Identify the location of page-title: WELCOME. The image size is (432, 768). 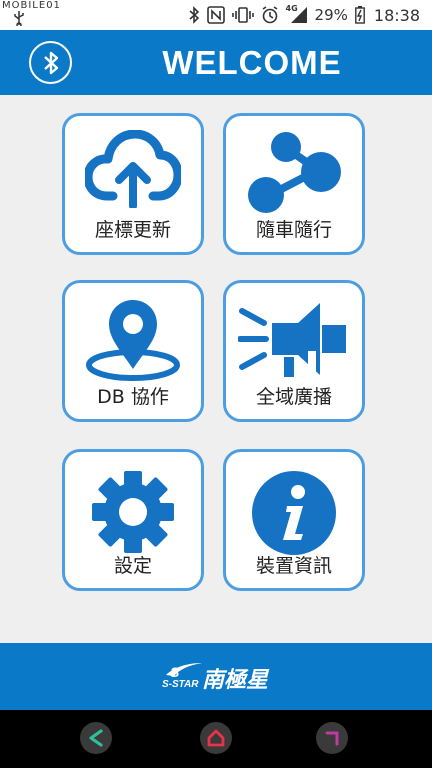
(252, 62).